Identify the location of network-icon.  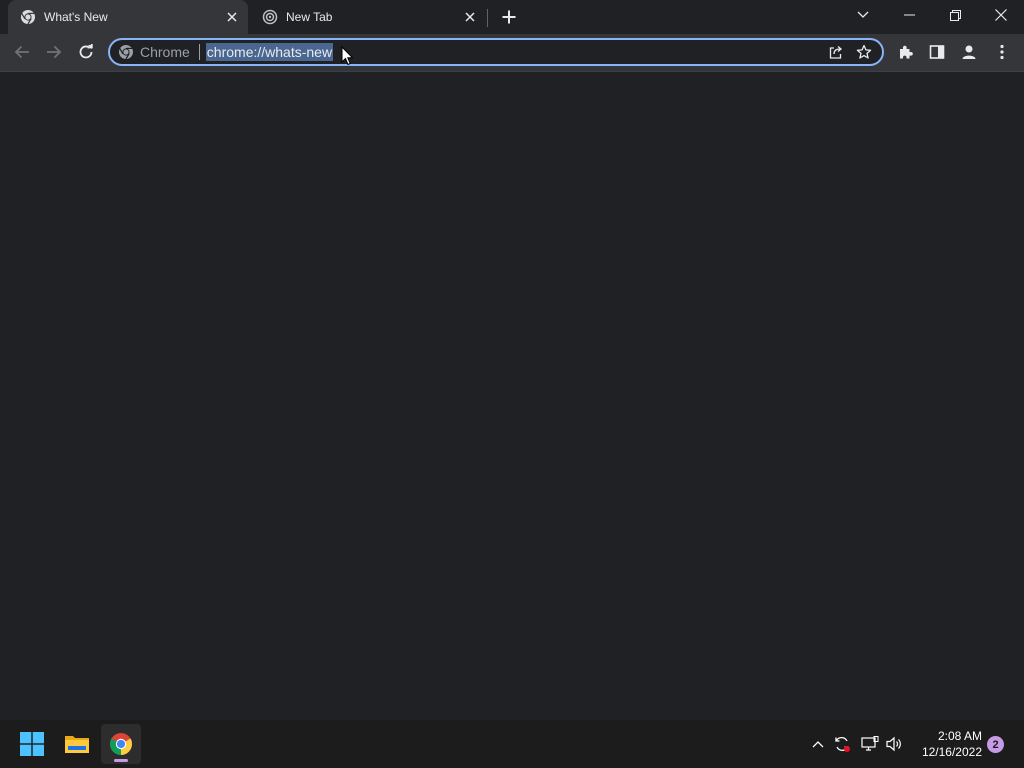
(870, 744).